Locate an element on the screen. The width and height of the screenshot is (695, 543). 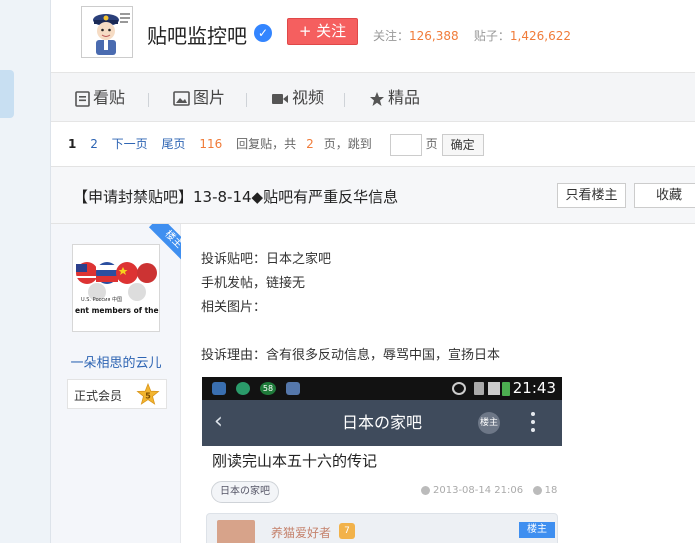
overflow-menu-icon is located at coordinates (533, 423).